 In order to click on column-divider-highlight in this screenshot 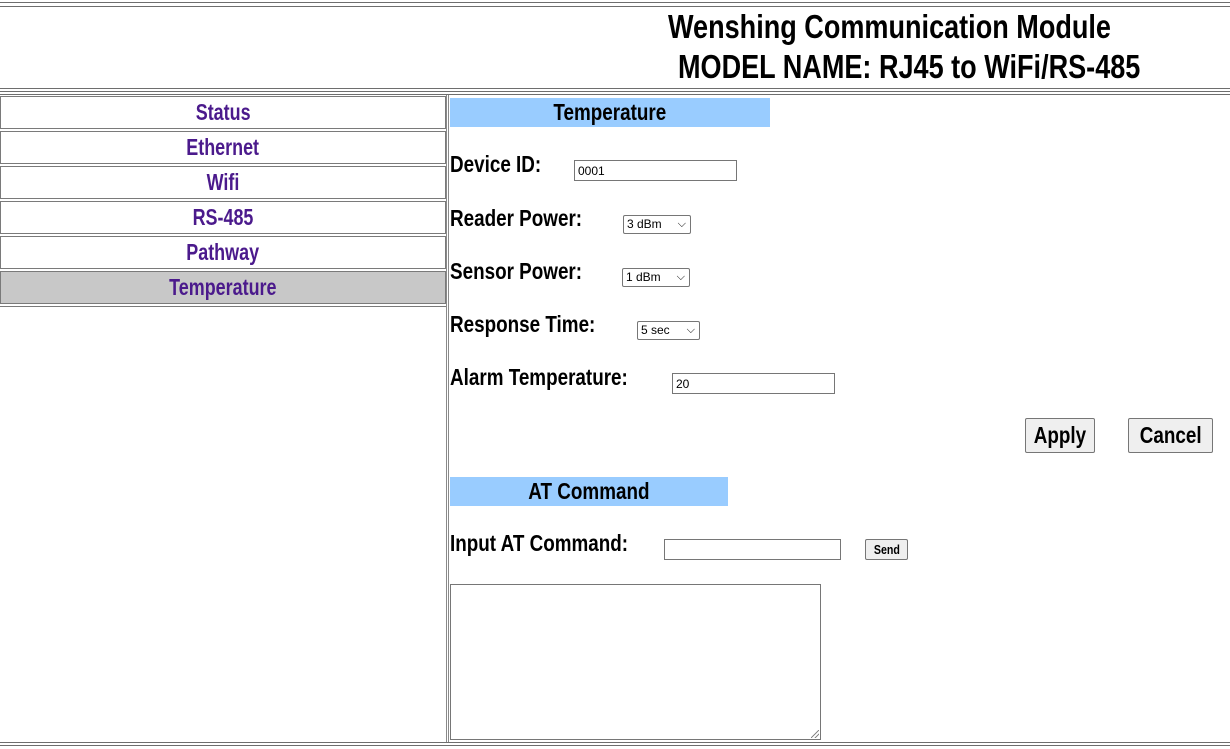, I will do `click(447, 419)`.